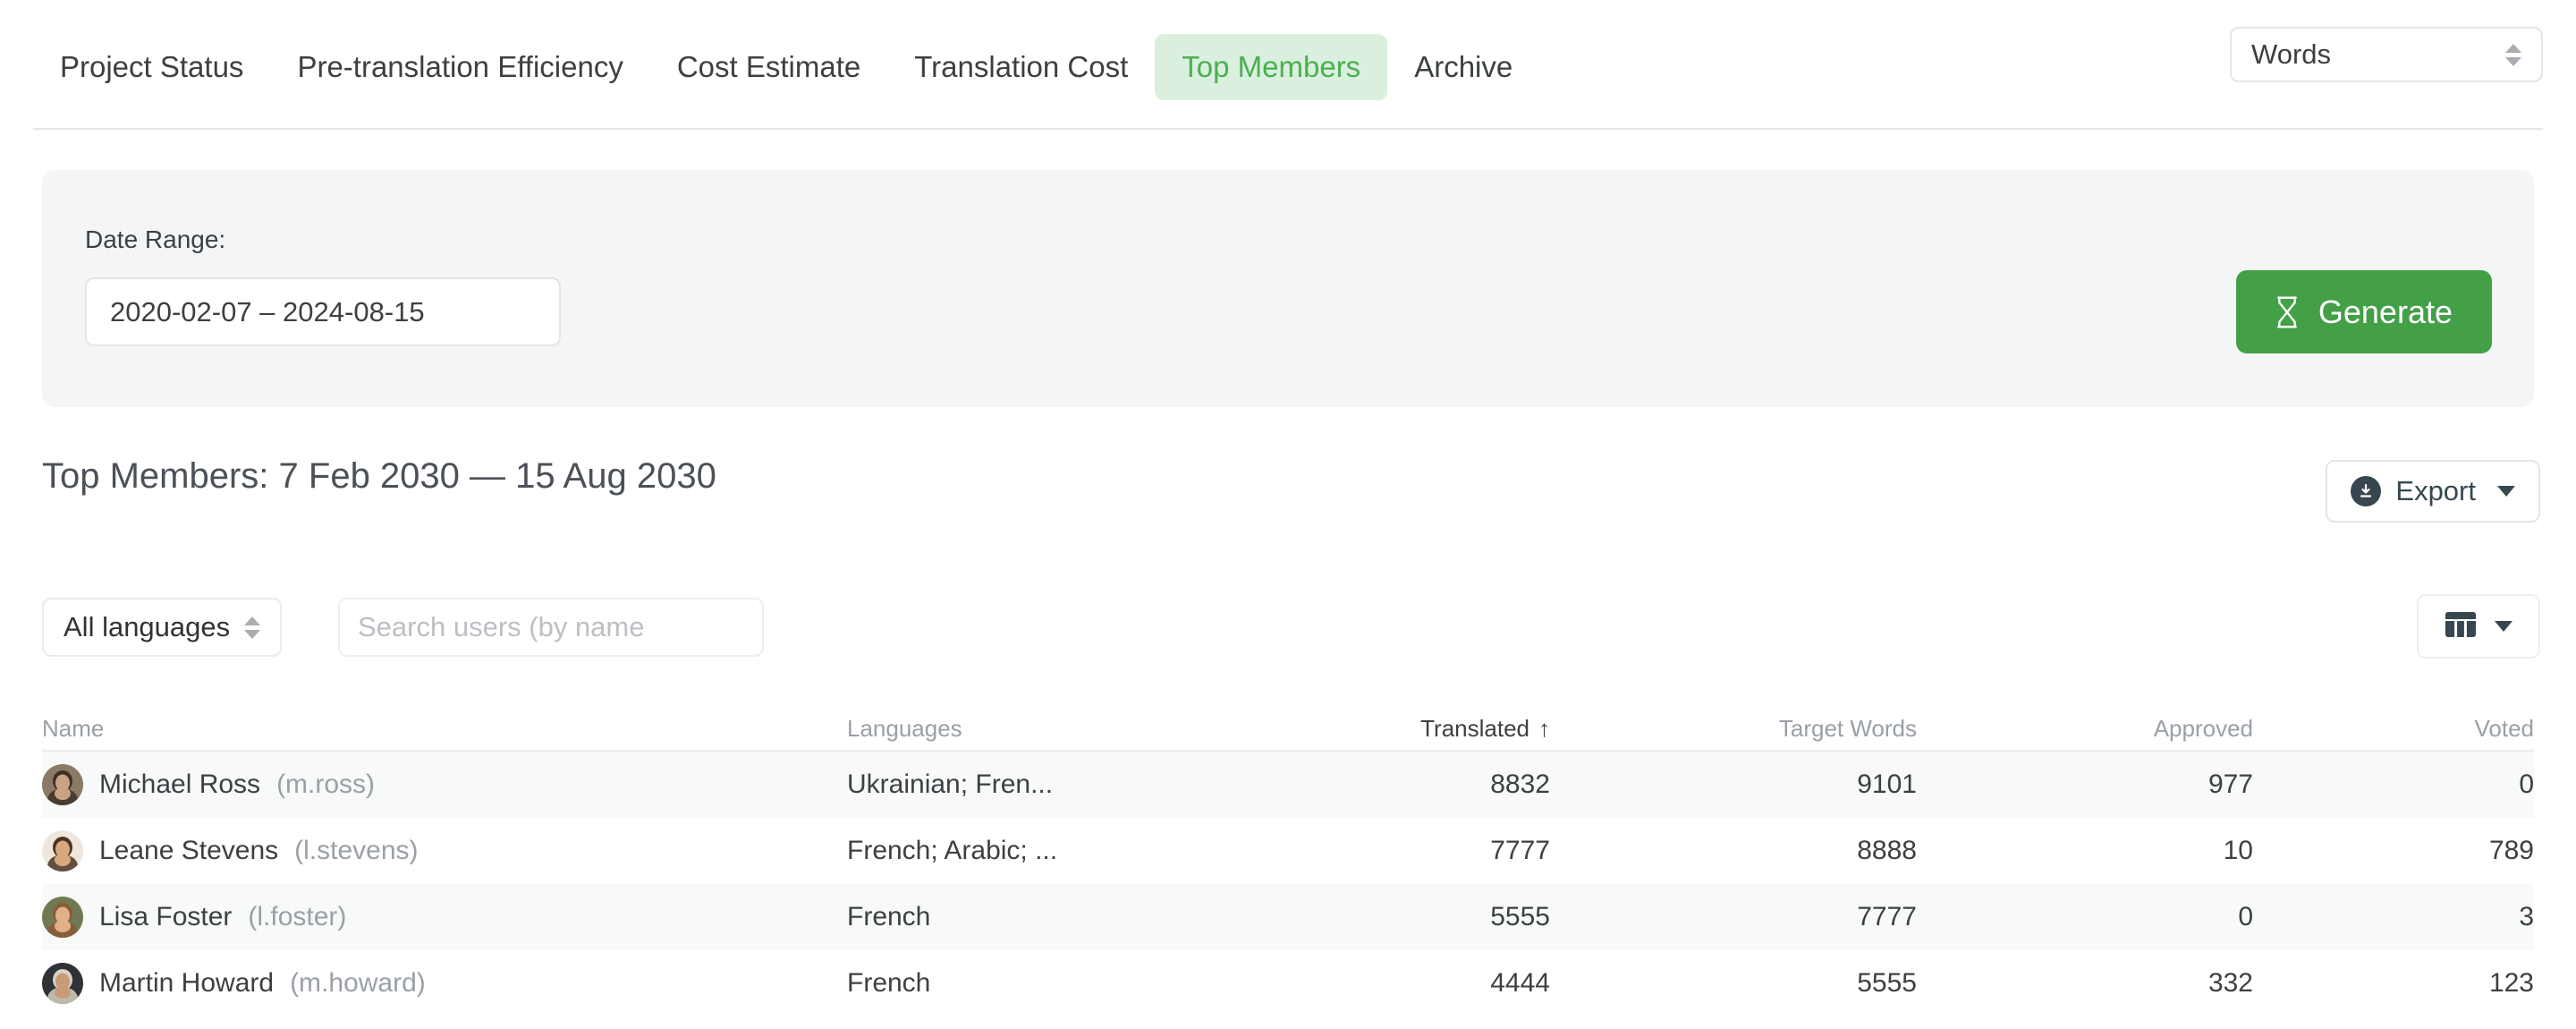 The height and width of the screenshot is (1029, 2576). What do you see at coordinates (326, 784) in the screenshot?
I see `member-username: (m.ross)` at bounding box center [326, 784].